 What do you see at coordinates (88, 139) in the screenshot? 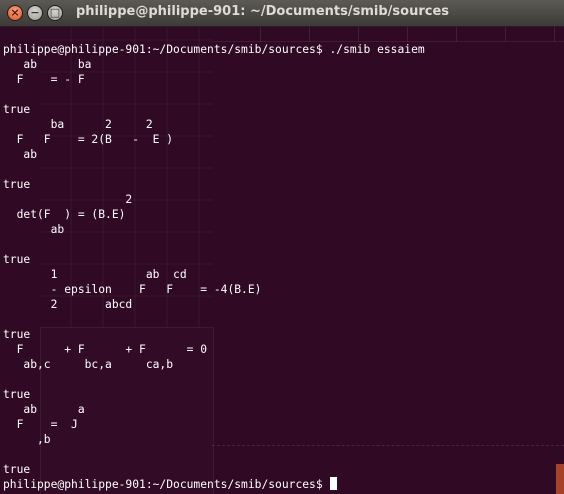
I see `output-line: F F = 2(B - E )` at bounding box center [88, 139].